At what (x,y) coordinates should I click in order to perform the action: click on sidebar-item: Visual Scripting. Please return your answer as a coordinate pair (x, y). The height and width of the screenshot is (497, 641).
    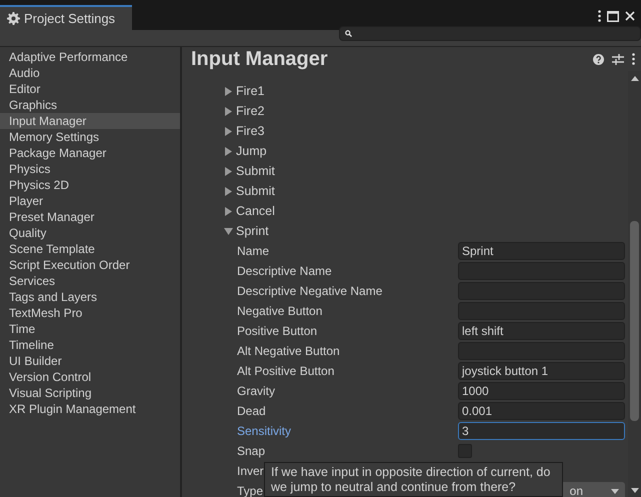
    Looking at the image, I should click on (90, 393).